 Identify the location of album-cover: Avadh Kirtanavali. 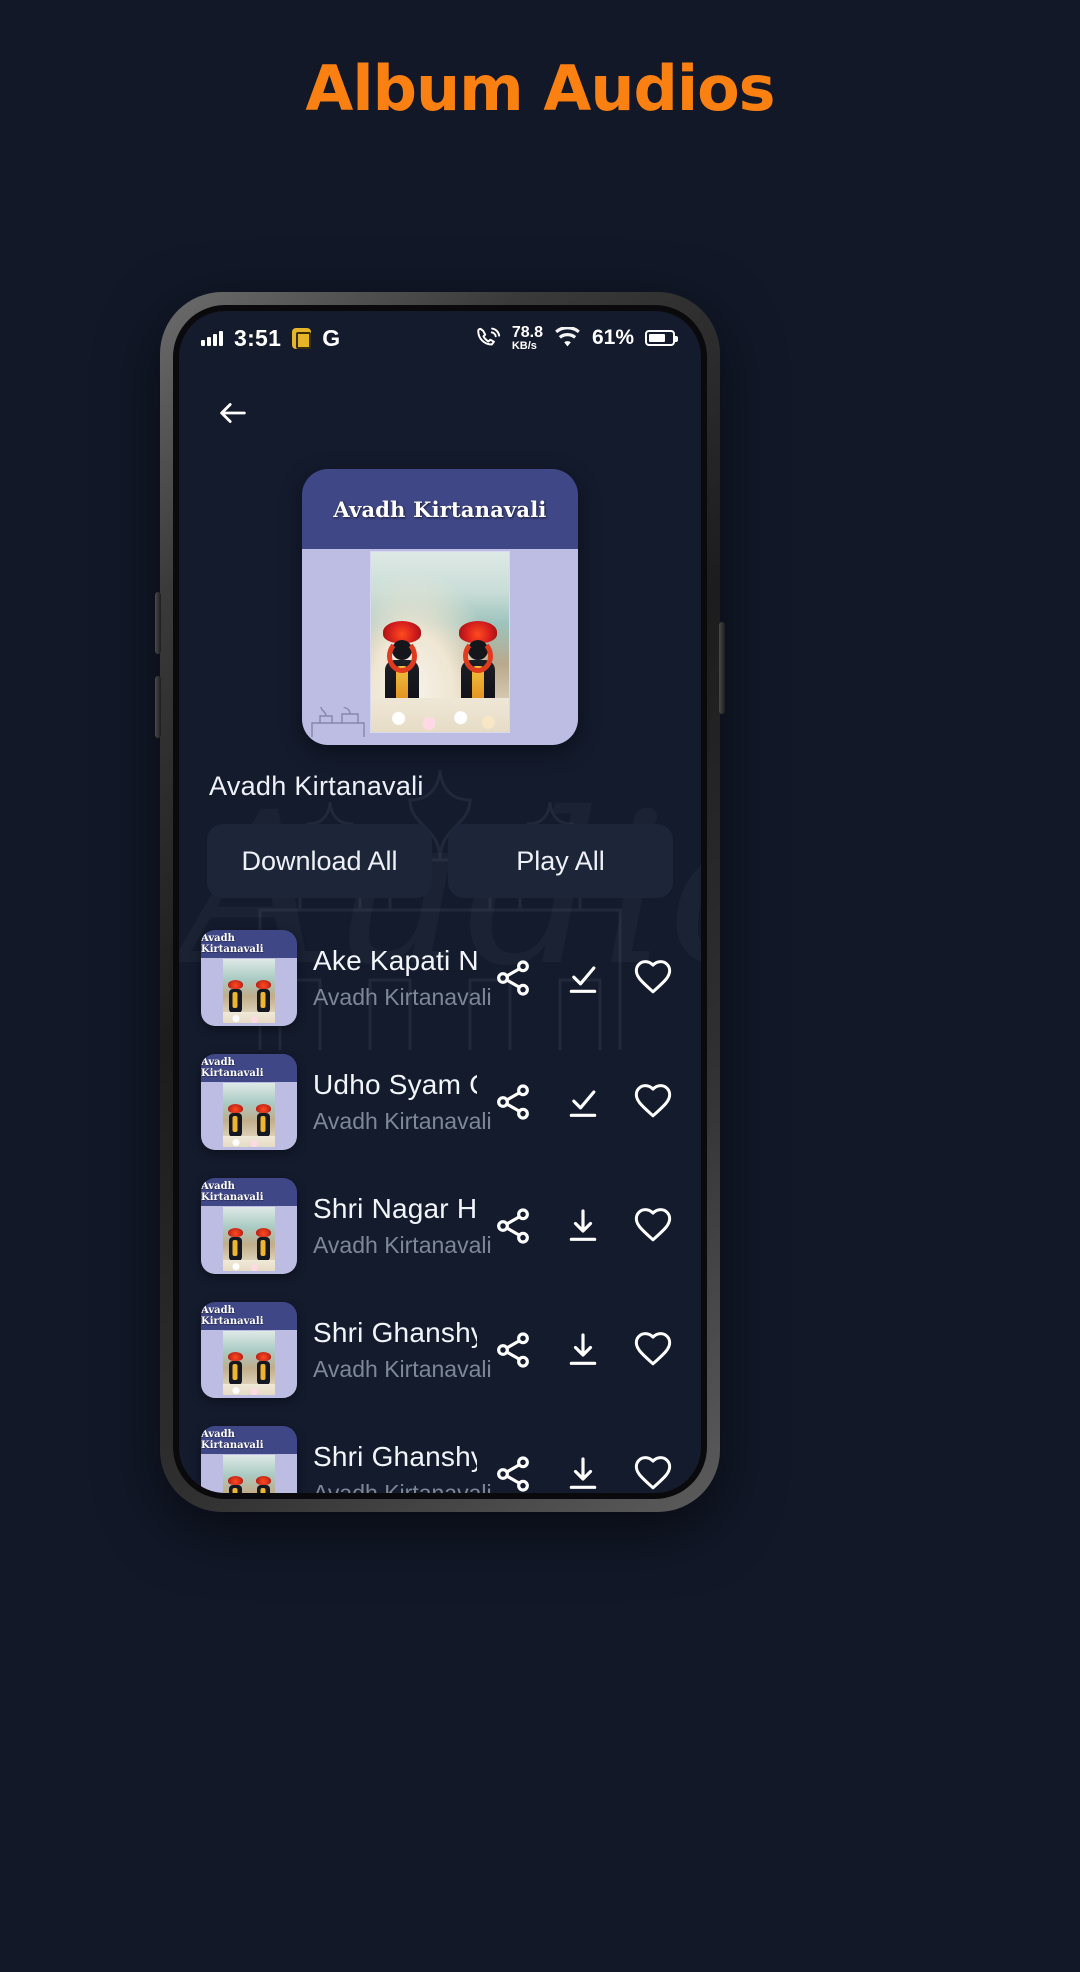
(440, 607).